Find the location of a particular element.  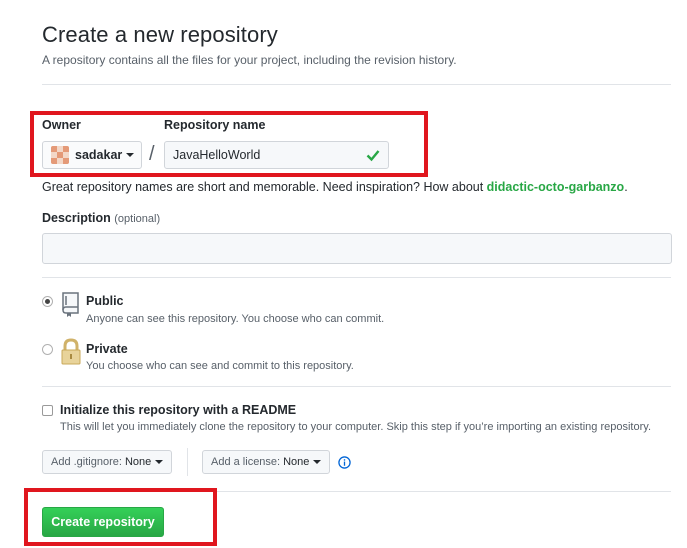

info-icon is located at coordinates (344, 462).